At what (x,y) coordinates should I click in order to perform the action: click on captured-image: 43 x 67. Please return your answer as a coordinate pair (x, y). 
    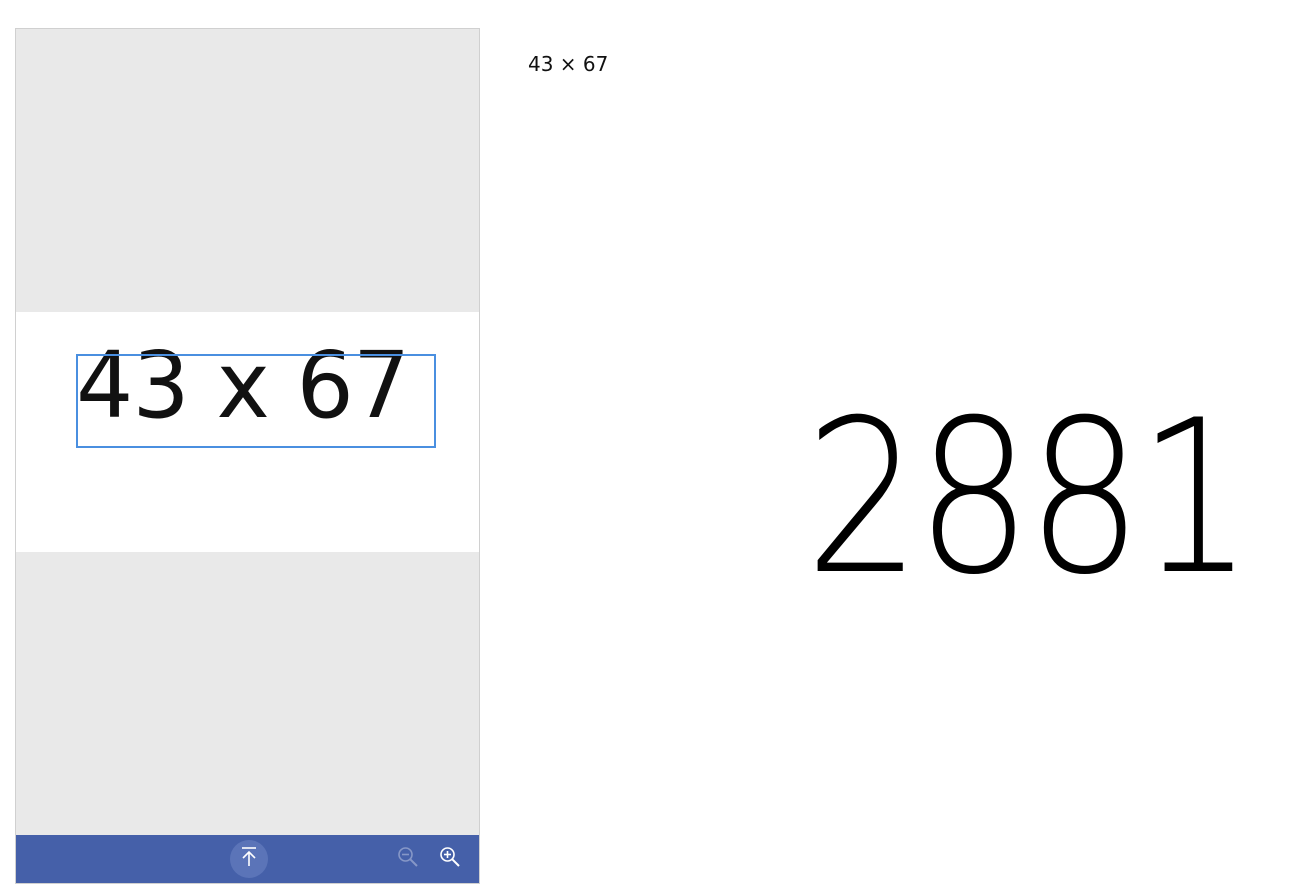
    Looking at the image, I should click on (247, 432).